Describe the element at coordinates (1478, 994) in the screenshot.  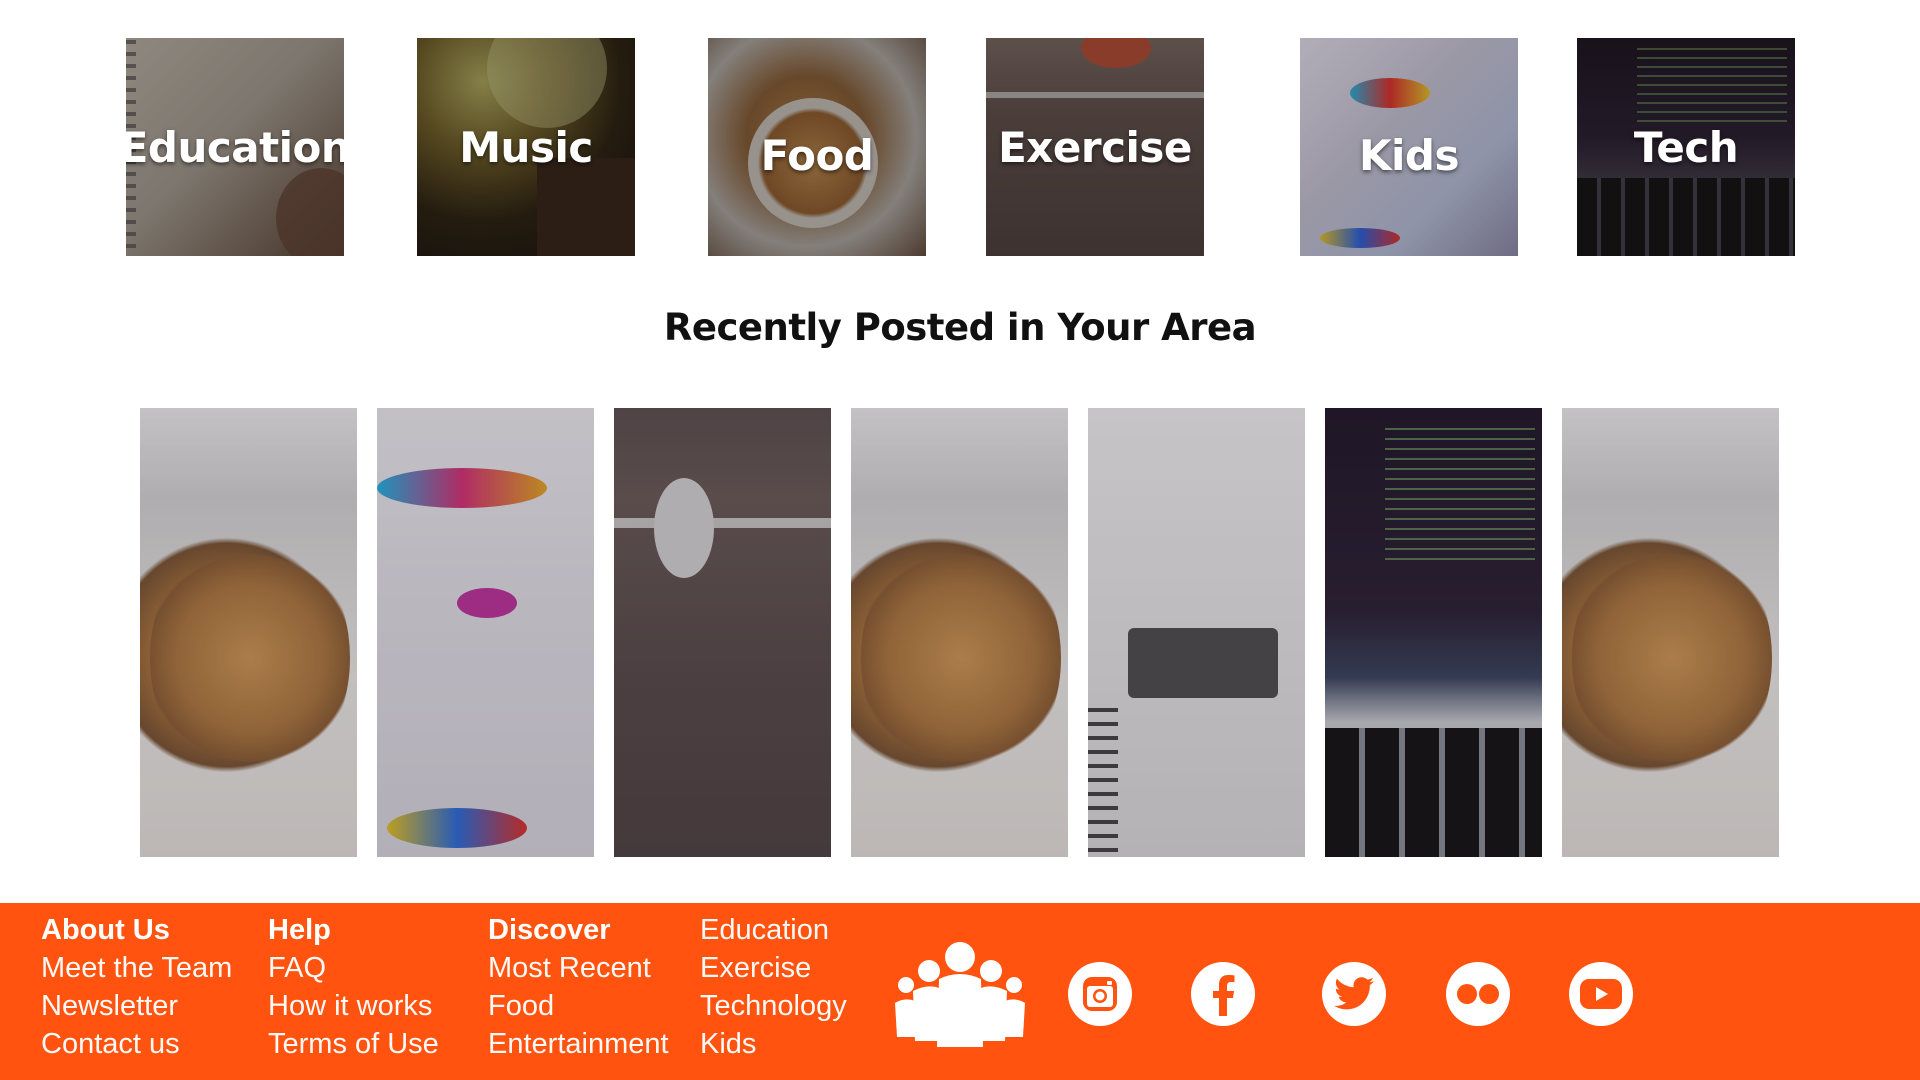
I see `flickr-icon` at that location.